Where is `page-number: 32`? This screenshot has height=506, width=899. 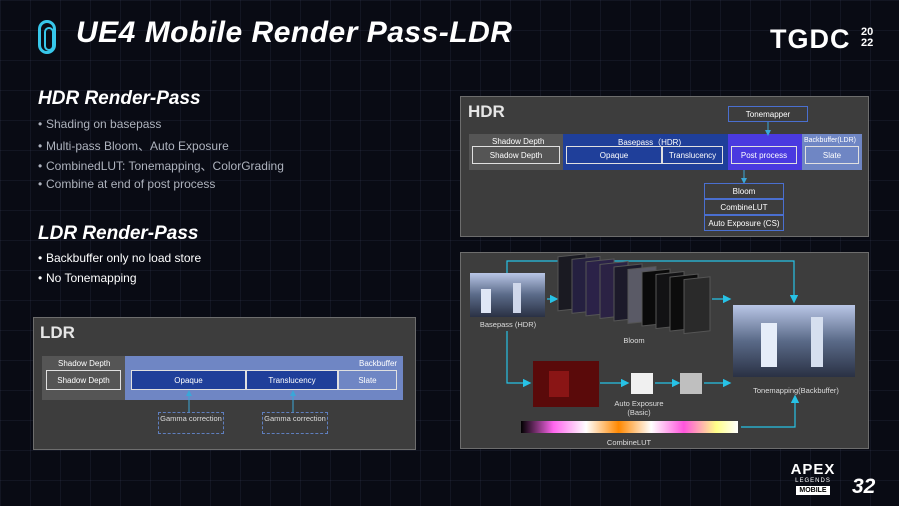
page-number: 32 is located at coordinates (864, 486).